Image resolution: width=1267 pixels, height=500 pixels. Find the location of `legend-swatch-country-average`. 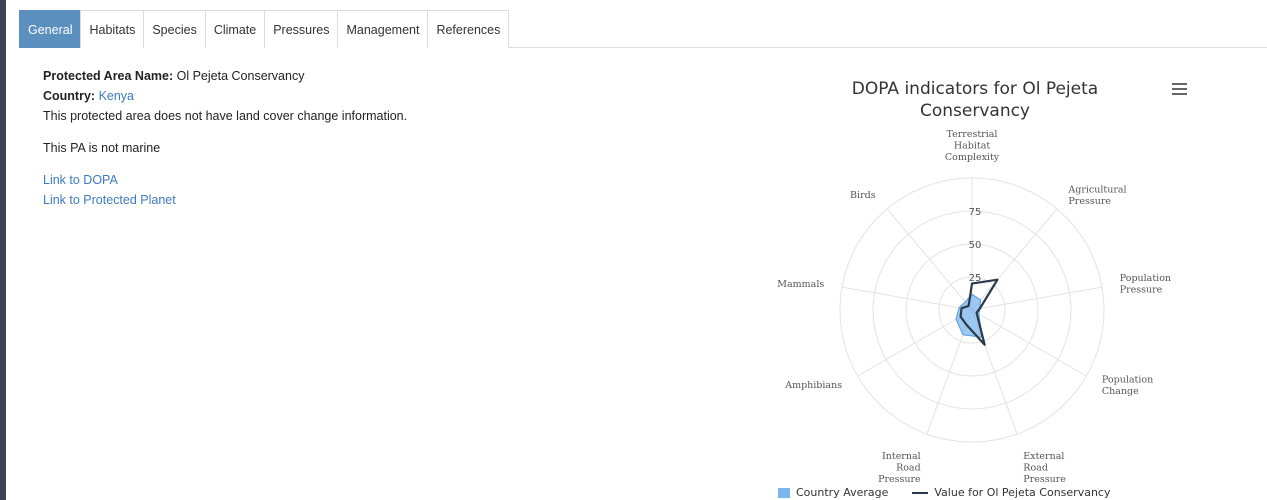

legend-swatch-country-average is located at coordinates (784, 492).